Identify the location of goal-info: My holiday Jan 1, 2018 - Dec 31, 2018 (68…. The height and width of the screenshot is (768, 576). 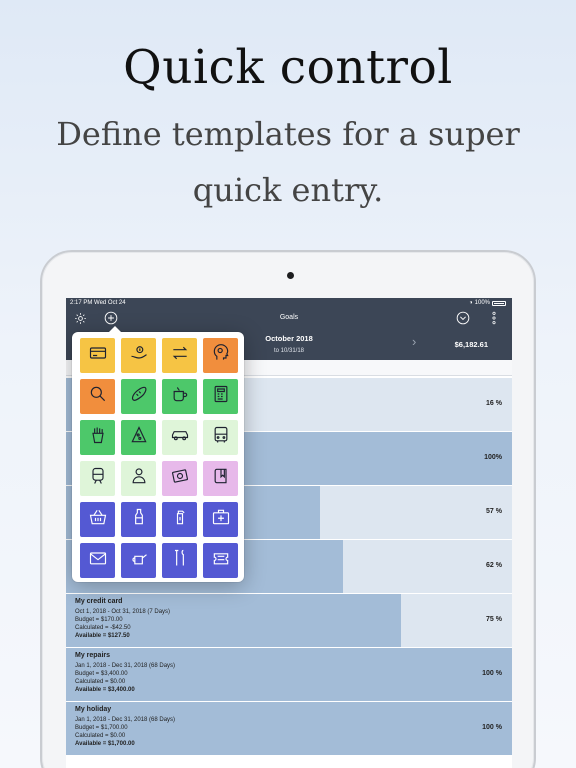
(125, 727).